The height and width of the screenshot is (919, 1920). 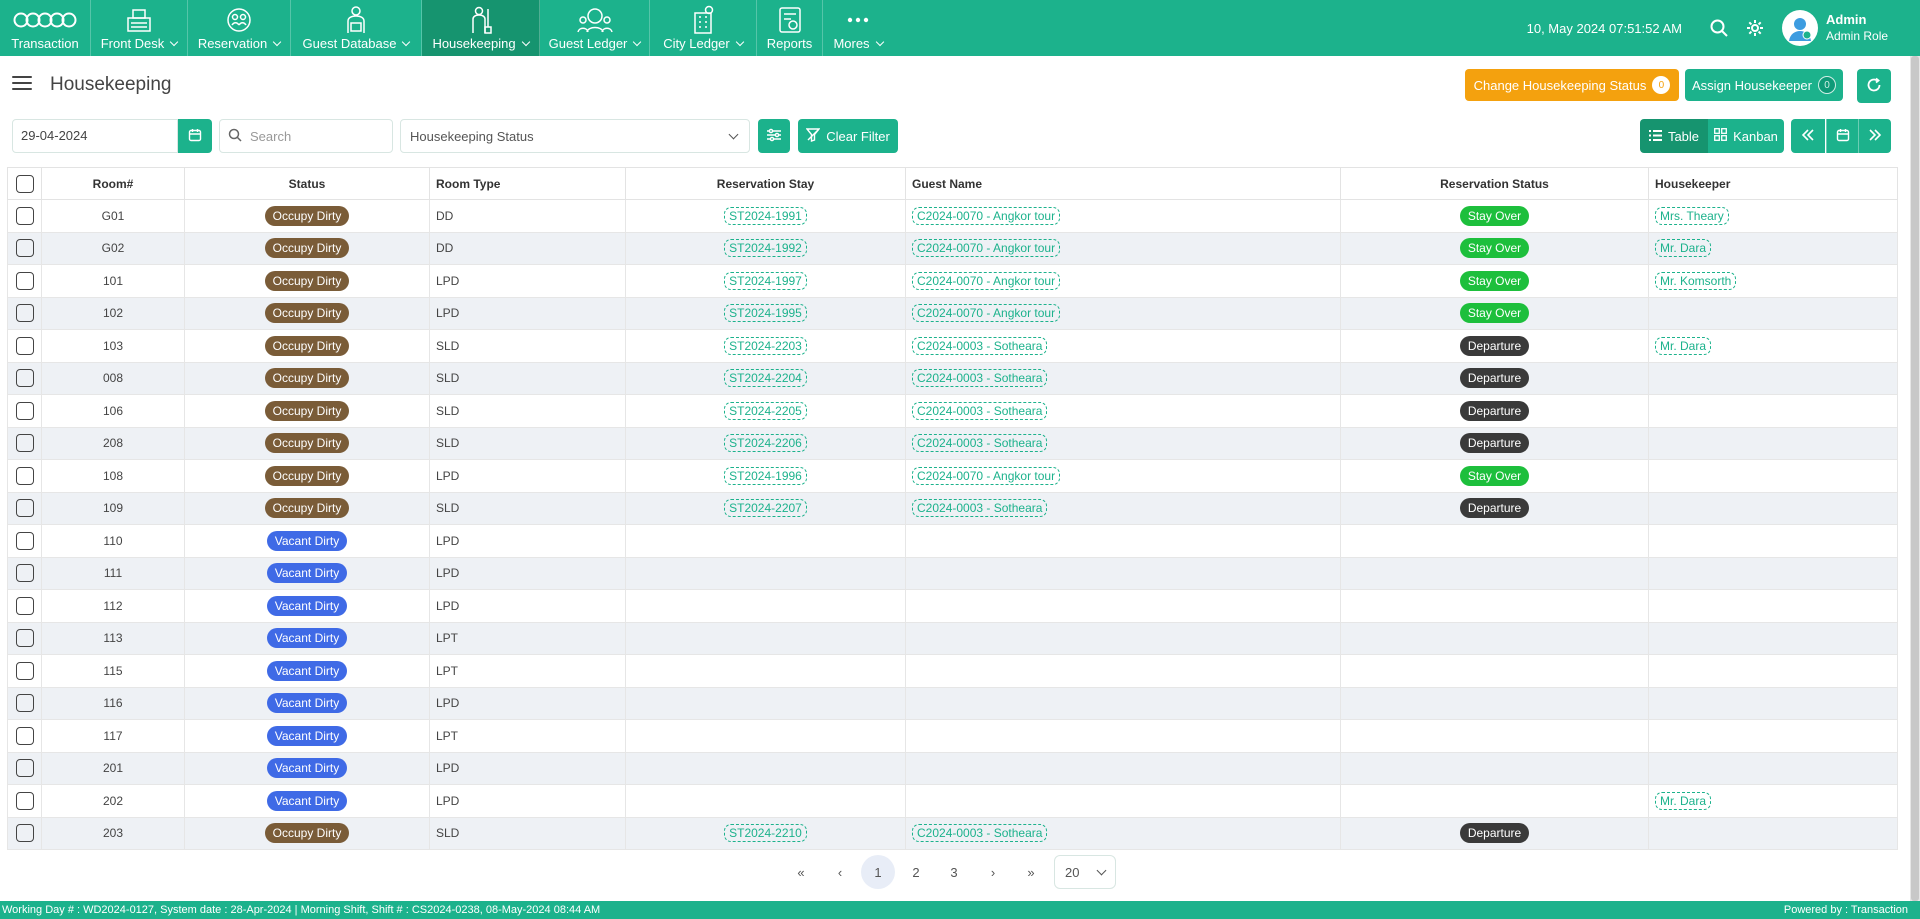 What do you see at coordinates (24, 183) in the screenshot?
I see `select-all-checkbox` at bounding box center [24, 183].